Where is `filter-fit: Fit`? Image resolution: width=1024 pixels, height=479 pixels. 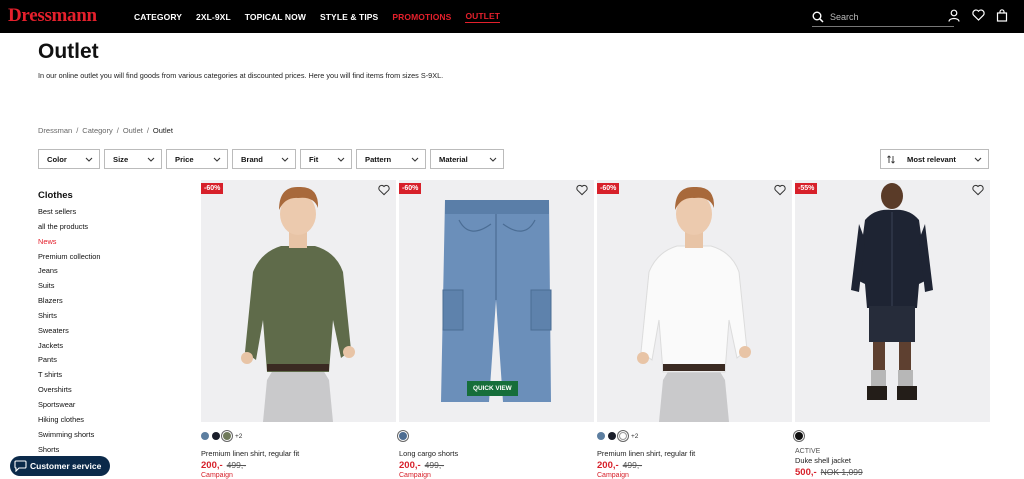 filter-fit: Fit is located at coordinates (326, 159).